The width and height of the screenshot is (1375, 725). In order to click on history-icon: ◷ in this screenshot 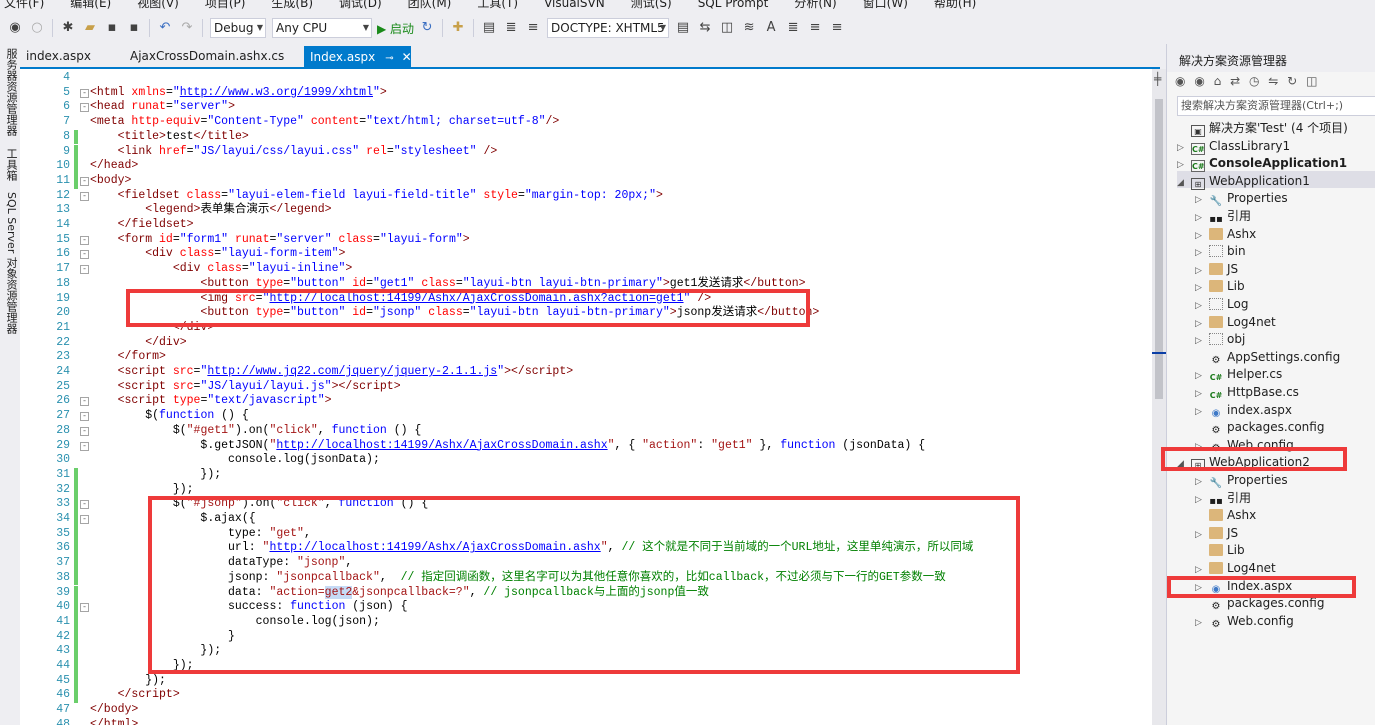, I will do `click(1254, 81)`.